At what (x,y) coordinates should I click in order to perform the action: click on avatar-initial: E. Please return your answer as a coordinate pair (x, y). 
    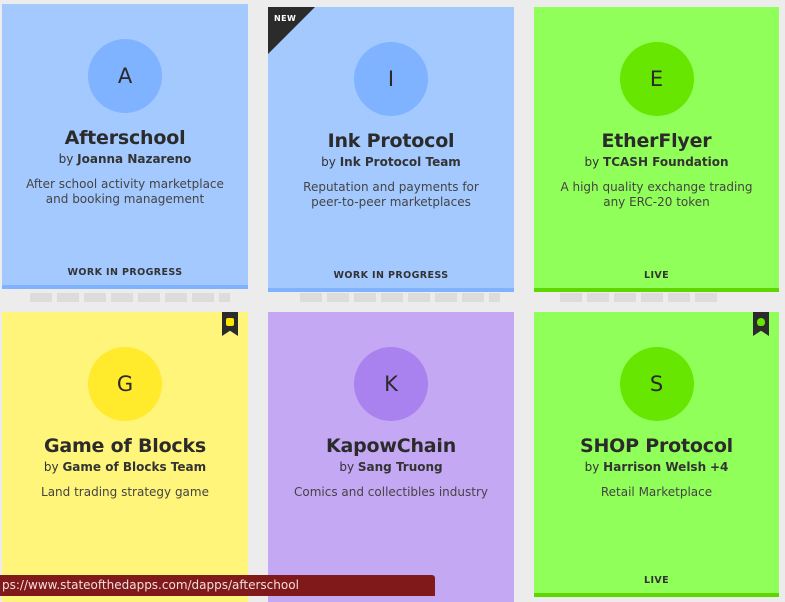
    Looking at the image, I should click on (656, 79).